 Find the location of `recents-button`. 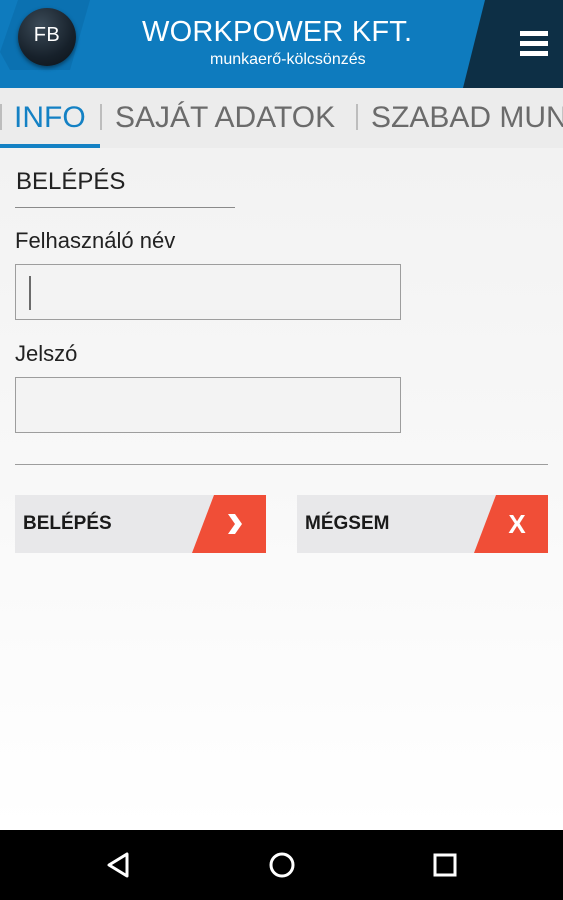

recents-button is located at coordinates (445, 865).